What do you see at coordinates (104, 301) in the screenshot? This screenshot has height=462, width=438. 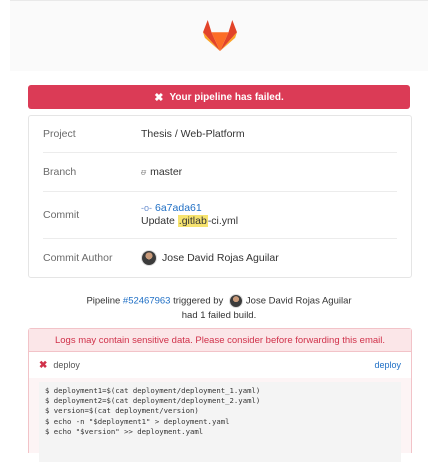 I see `pipeline-prefix: Pipeline` at bounding box center [104, 301].